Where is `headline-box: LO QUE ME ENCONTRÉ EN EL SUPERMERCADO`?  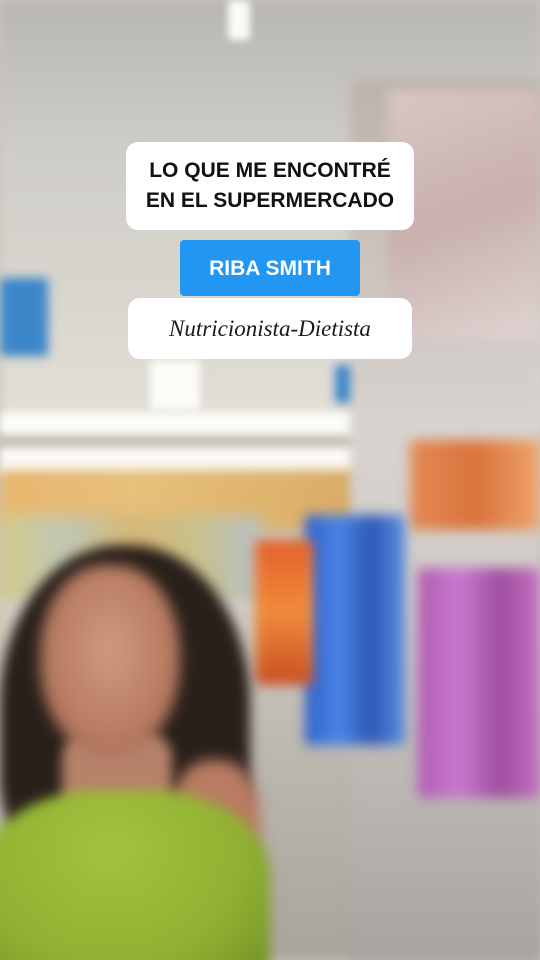
headline-box: LO QUE ME ENCONTRÉ EN EL SUPERMERCADO is located at coordinates (270, 186).